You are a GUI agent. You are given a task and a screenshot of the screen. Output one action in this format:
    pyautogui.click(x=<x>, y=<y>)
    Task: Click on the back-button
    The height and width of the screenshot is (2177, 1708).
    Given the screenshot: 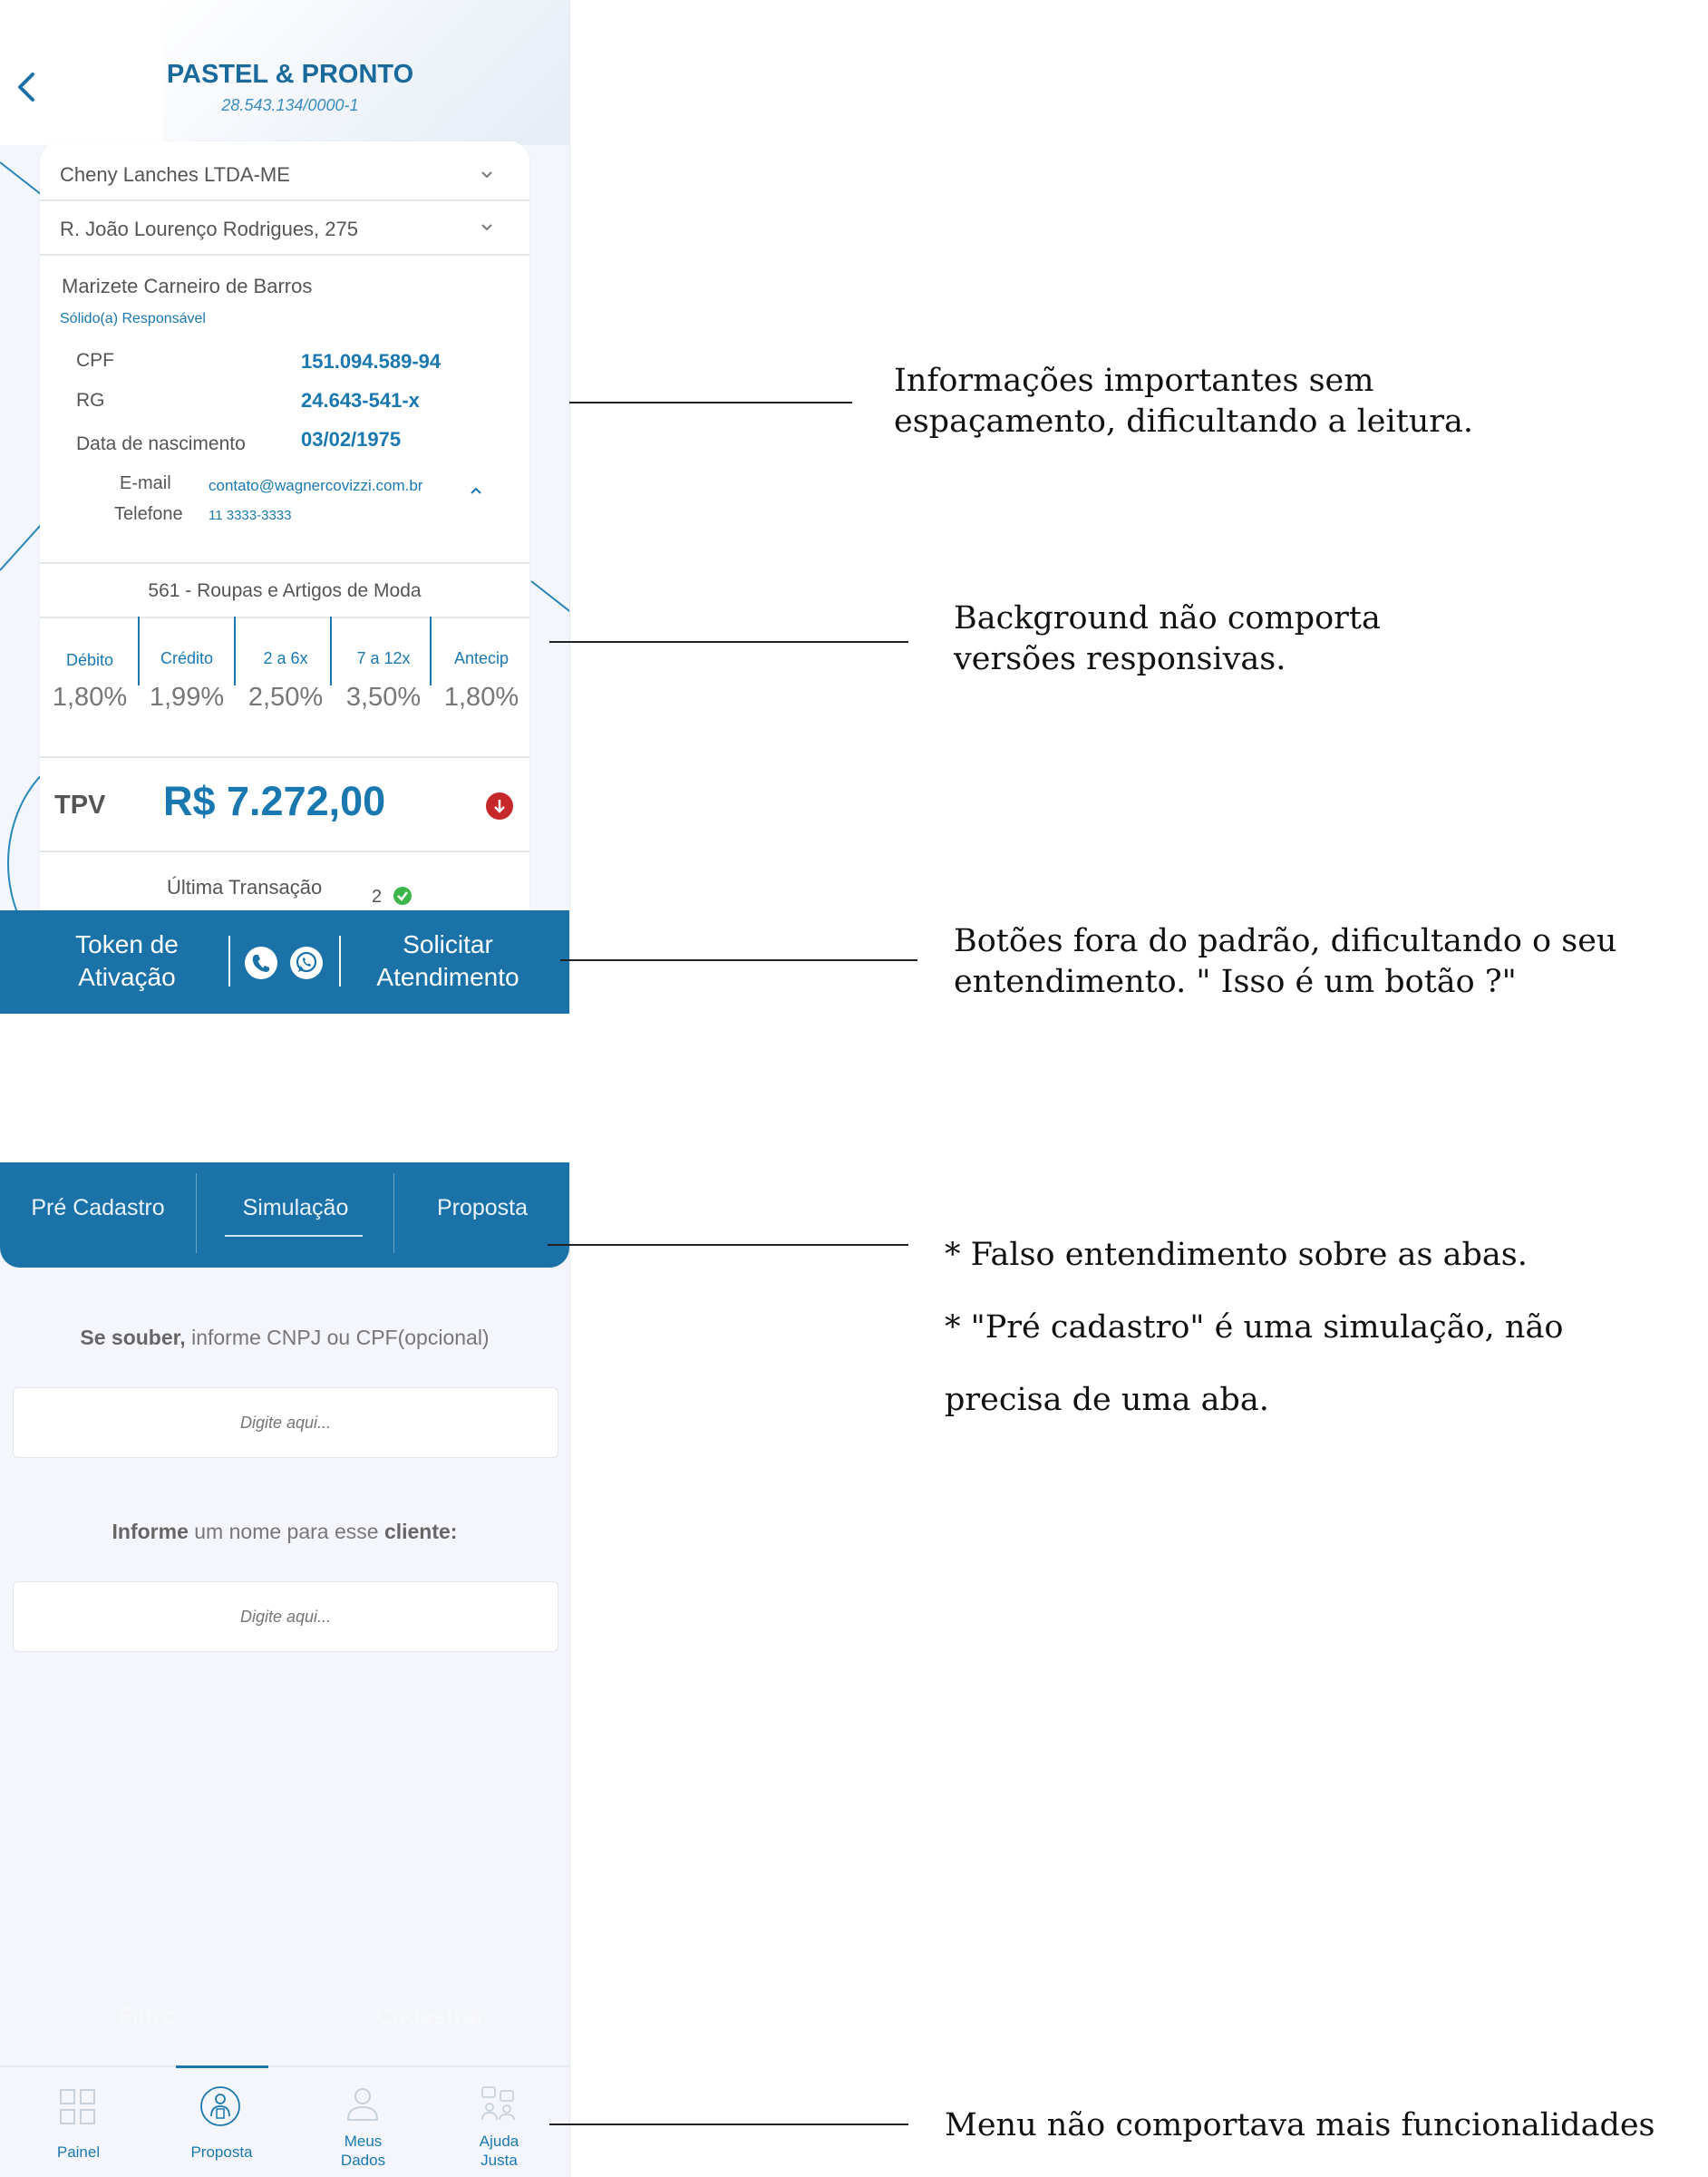 What is the action you would take?
    pyautogui.click(x=26, y=87)
    